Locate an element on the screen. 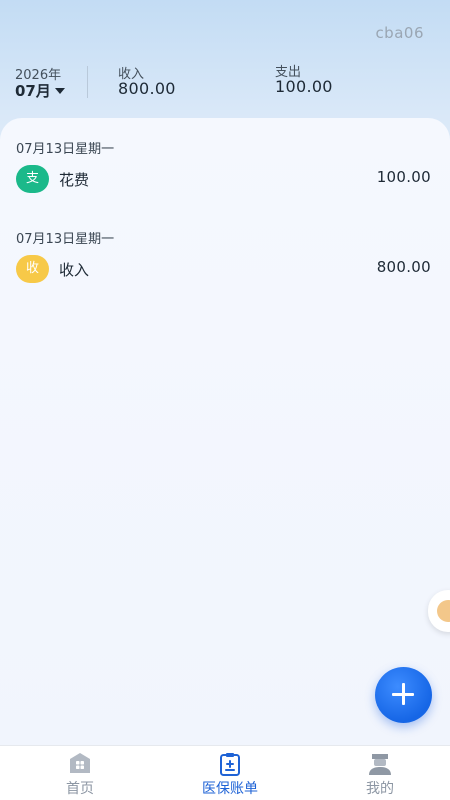  tab-medical-bill: 医保账单 is located at coordinates (230, 773).